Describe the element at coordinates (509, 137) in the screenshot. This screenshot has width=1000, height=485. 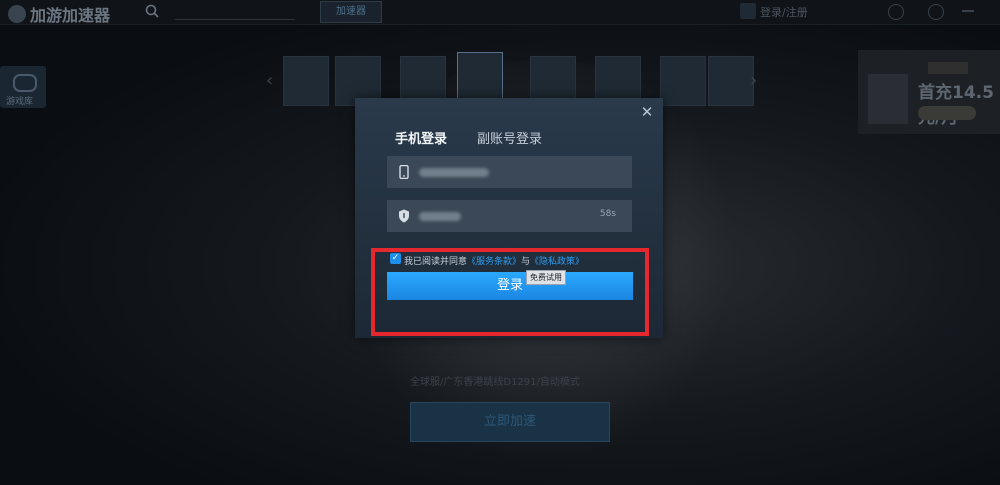
I see `tab-sub-account-login: 副账号登录` at that location.